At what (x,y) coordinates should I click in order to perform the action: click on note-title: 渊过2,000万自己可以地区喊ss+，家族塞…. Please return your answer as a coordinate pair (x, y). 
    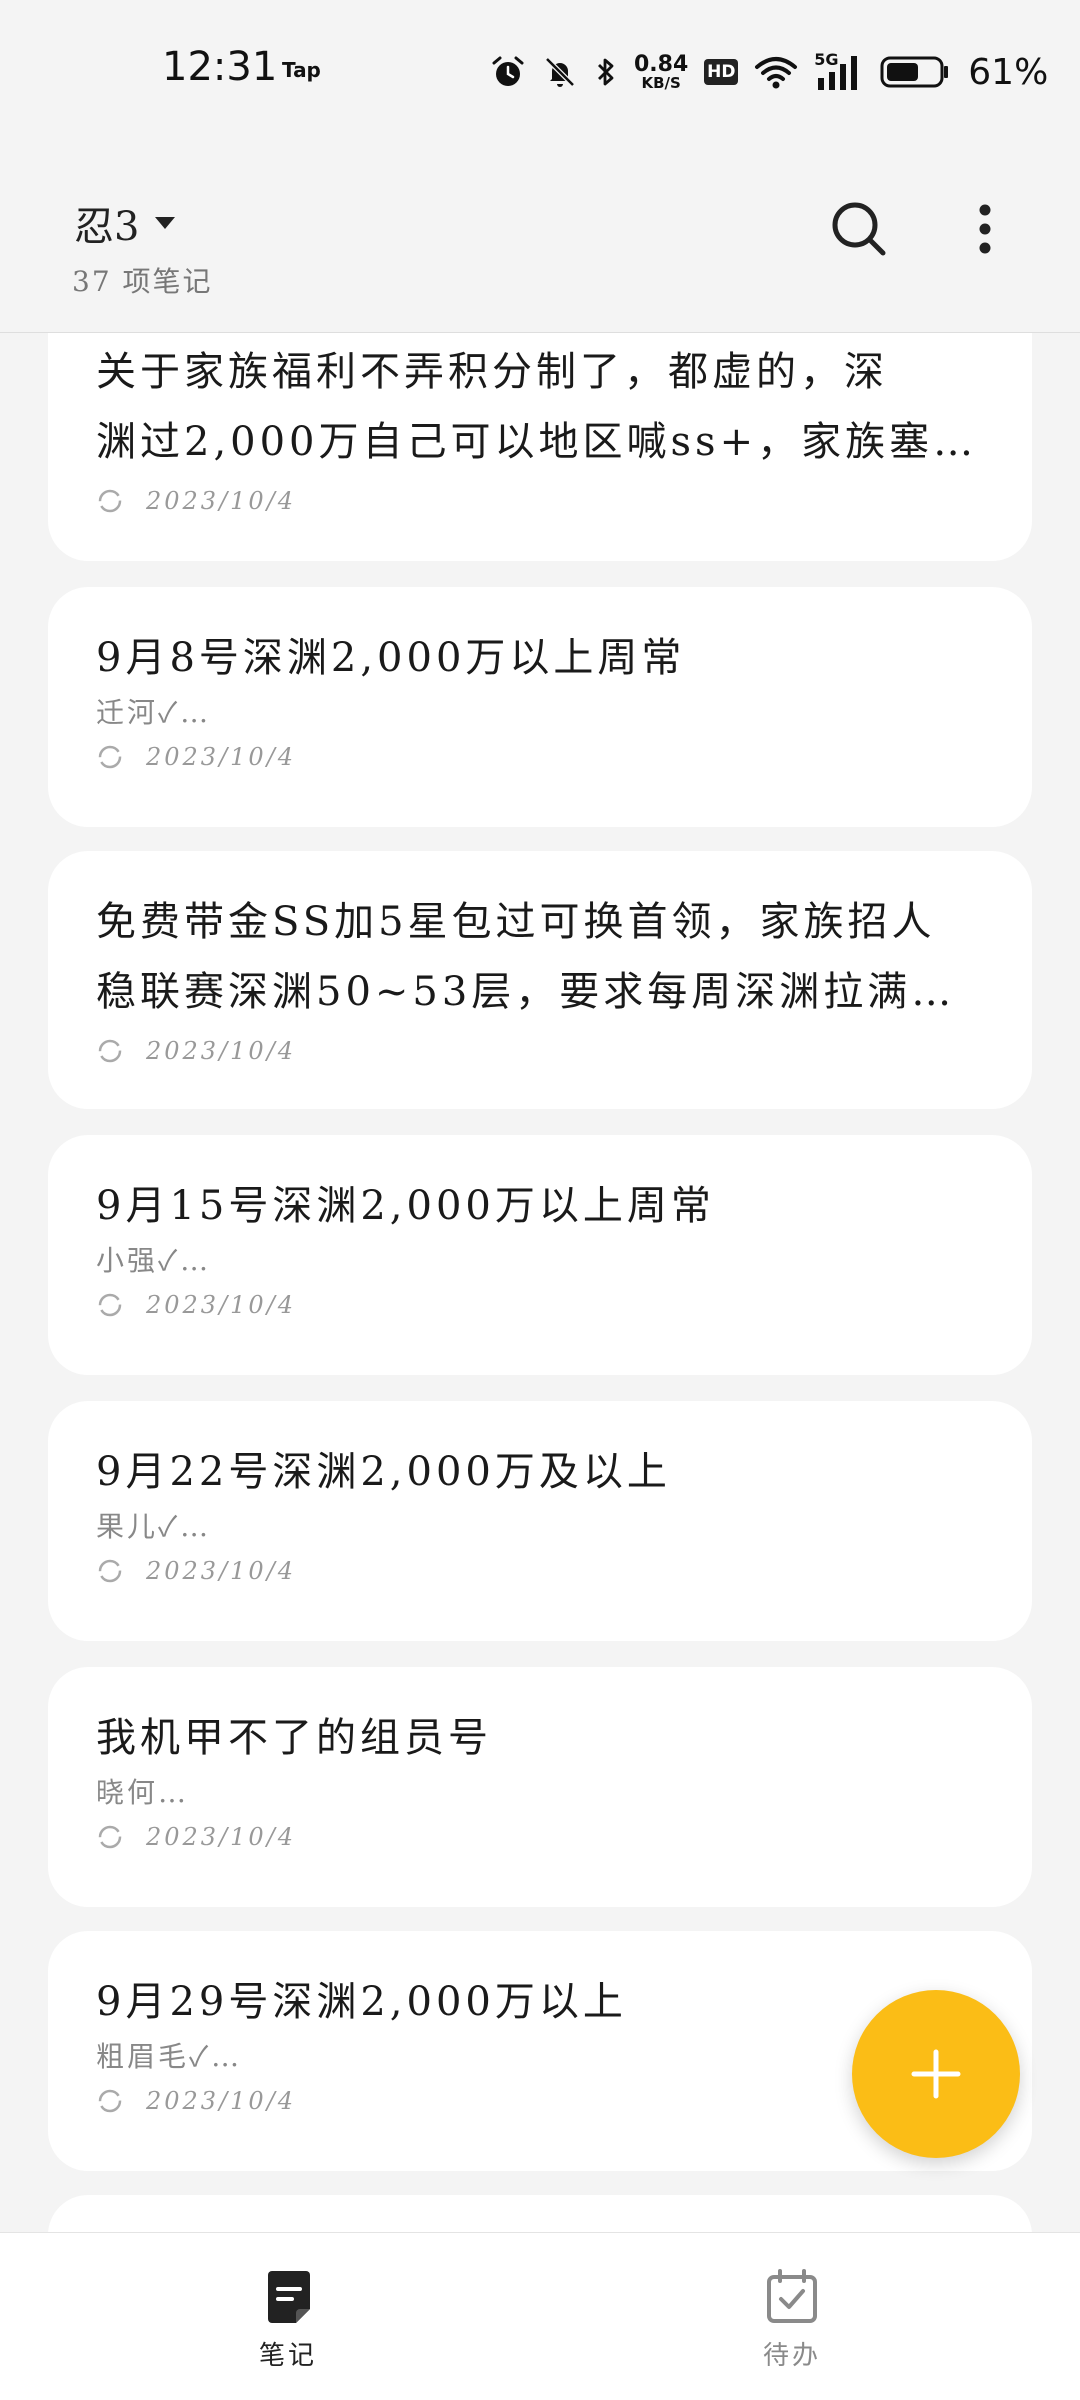
    Looking at the image, I should click on (537, 442).